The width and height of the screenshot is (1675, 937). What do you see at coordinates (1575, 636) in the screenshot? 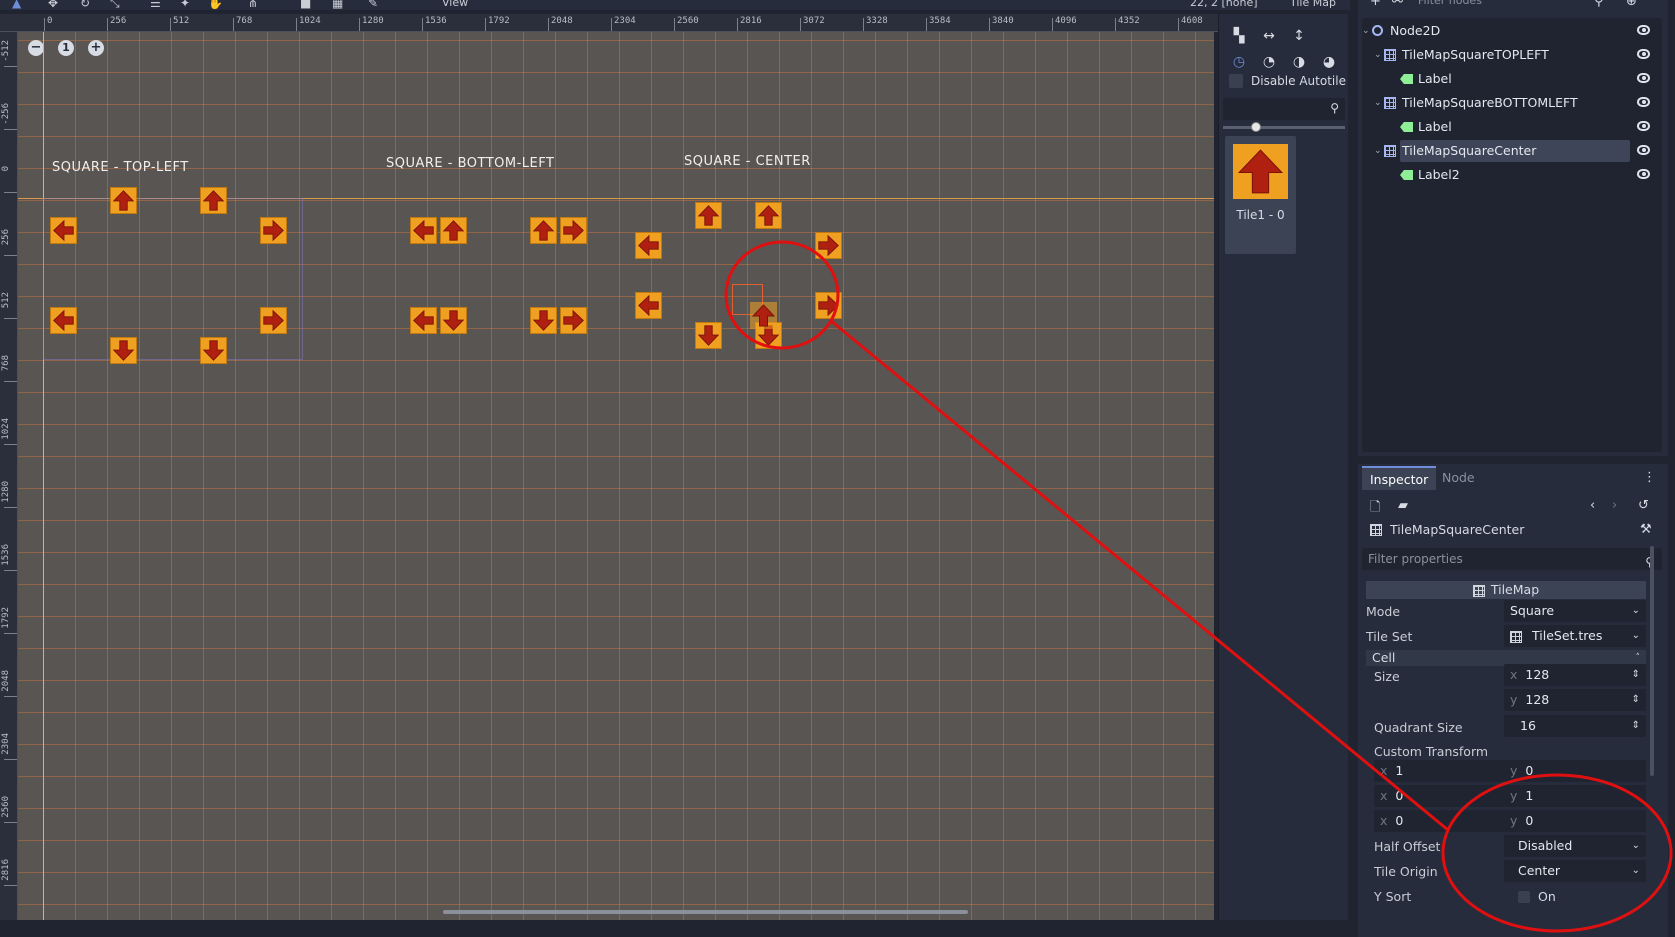
I see `tileset-resource-field: TileSet.tres ⌄` at bounding box center [1575, 636].